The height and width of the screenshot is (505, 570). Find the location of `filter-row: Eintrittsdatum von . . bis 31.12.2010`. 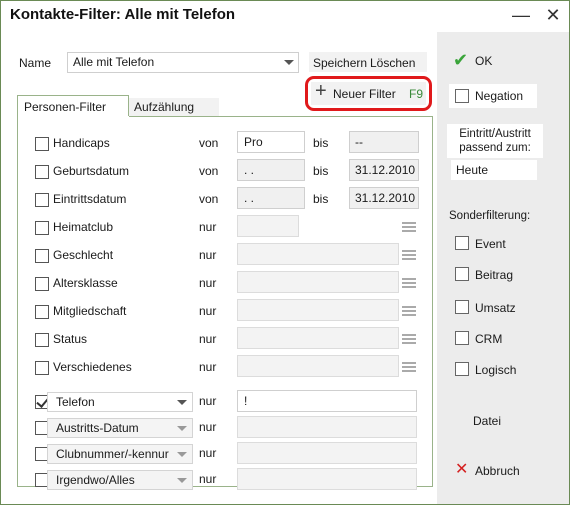

filter-row: Eintrittsdatum von . . bis 31.12.2010 is located at coordinates (224, 199).